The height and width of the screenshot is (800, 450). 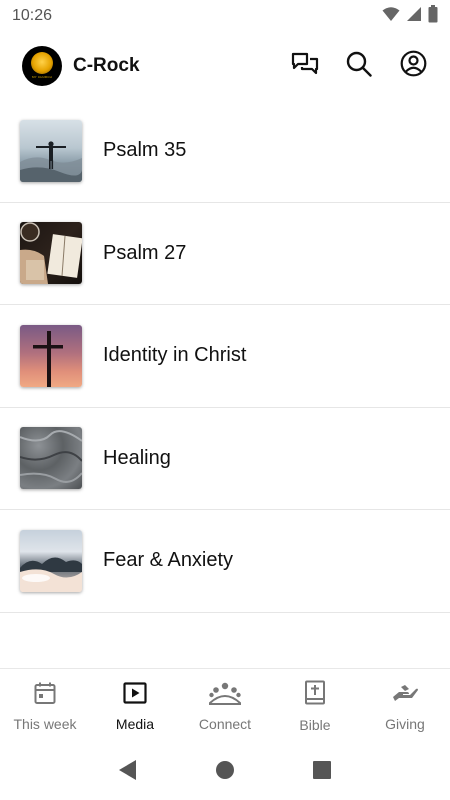 What do you see at coordinates (145, 252) in the screenshot?
I see `item-title: Psalm 27` at bounding box center [145, 252].